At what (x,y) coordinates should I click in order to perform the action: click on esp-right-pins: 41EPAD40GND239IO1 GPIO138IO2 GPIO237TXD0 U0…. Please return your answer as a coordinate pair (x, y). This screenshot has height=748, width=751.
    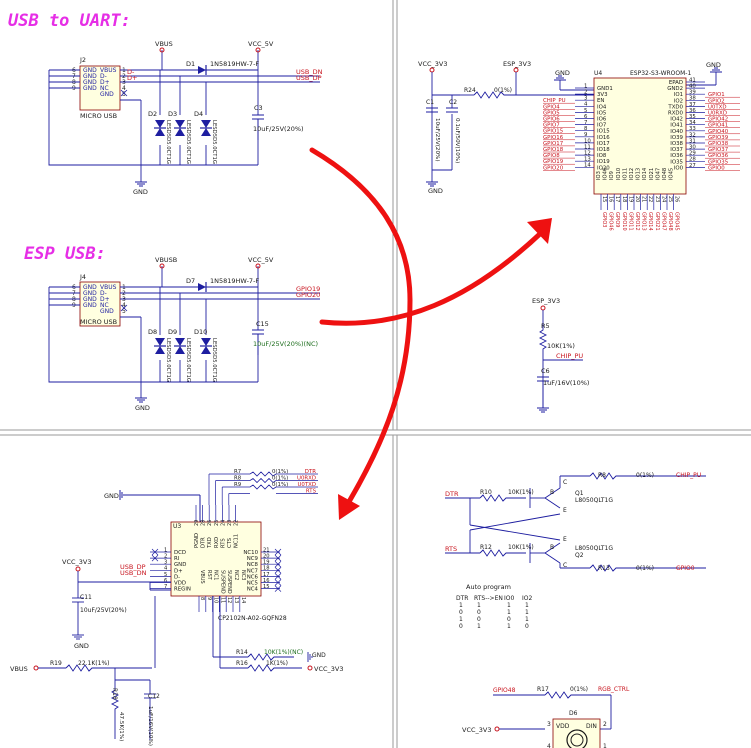
    Looking at the image, I should click on (703, 124).